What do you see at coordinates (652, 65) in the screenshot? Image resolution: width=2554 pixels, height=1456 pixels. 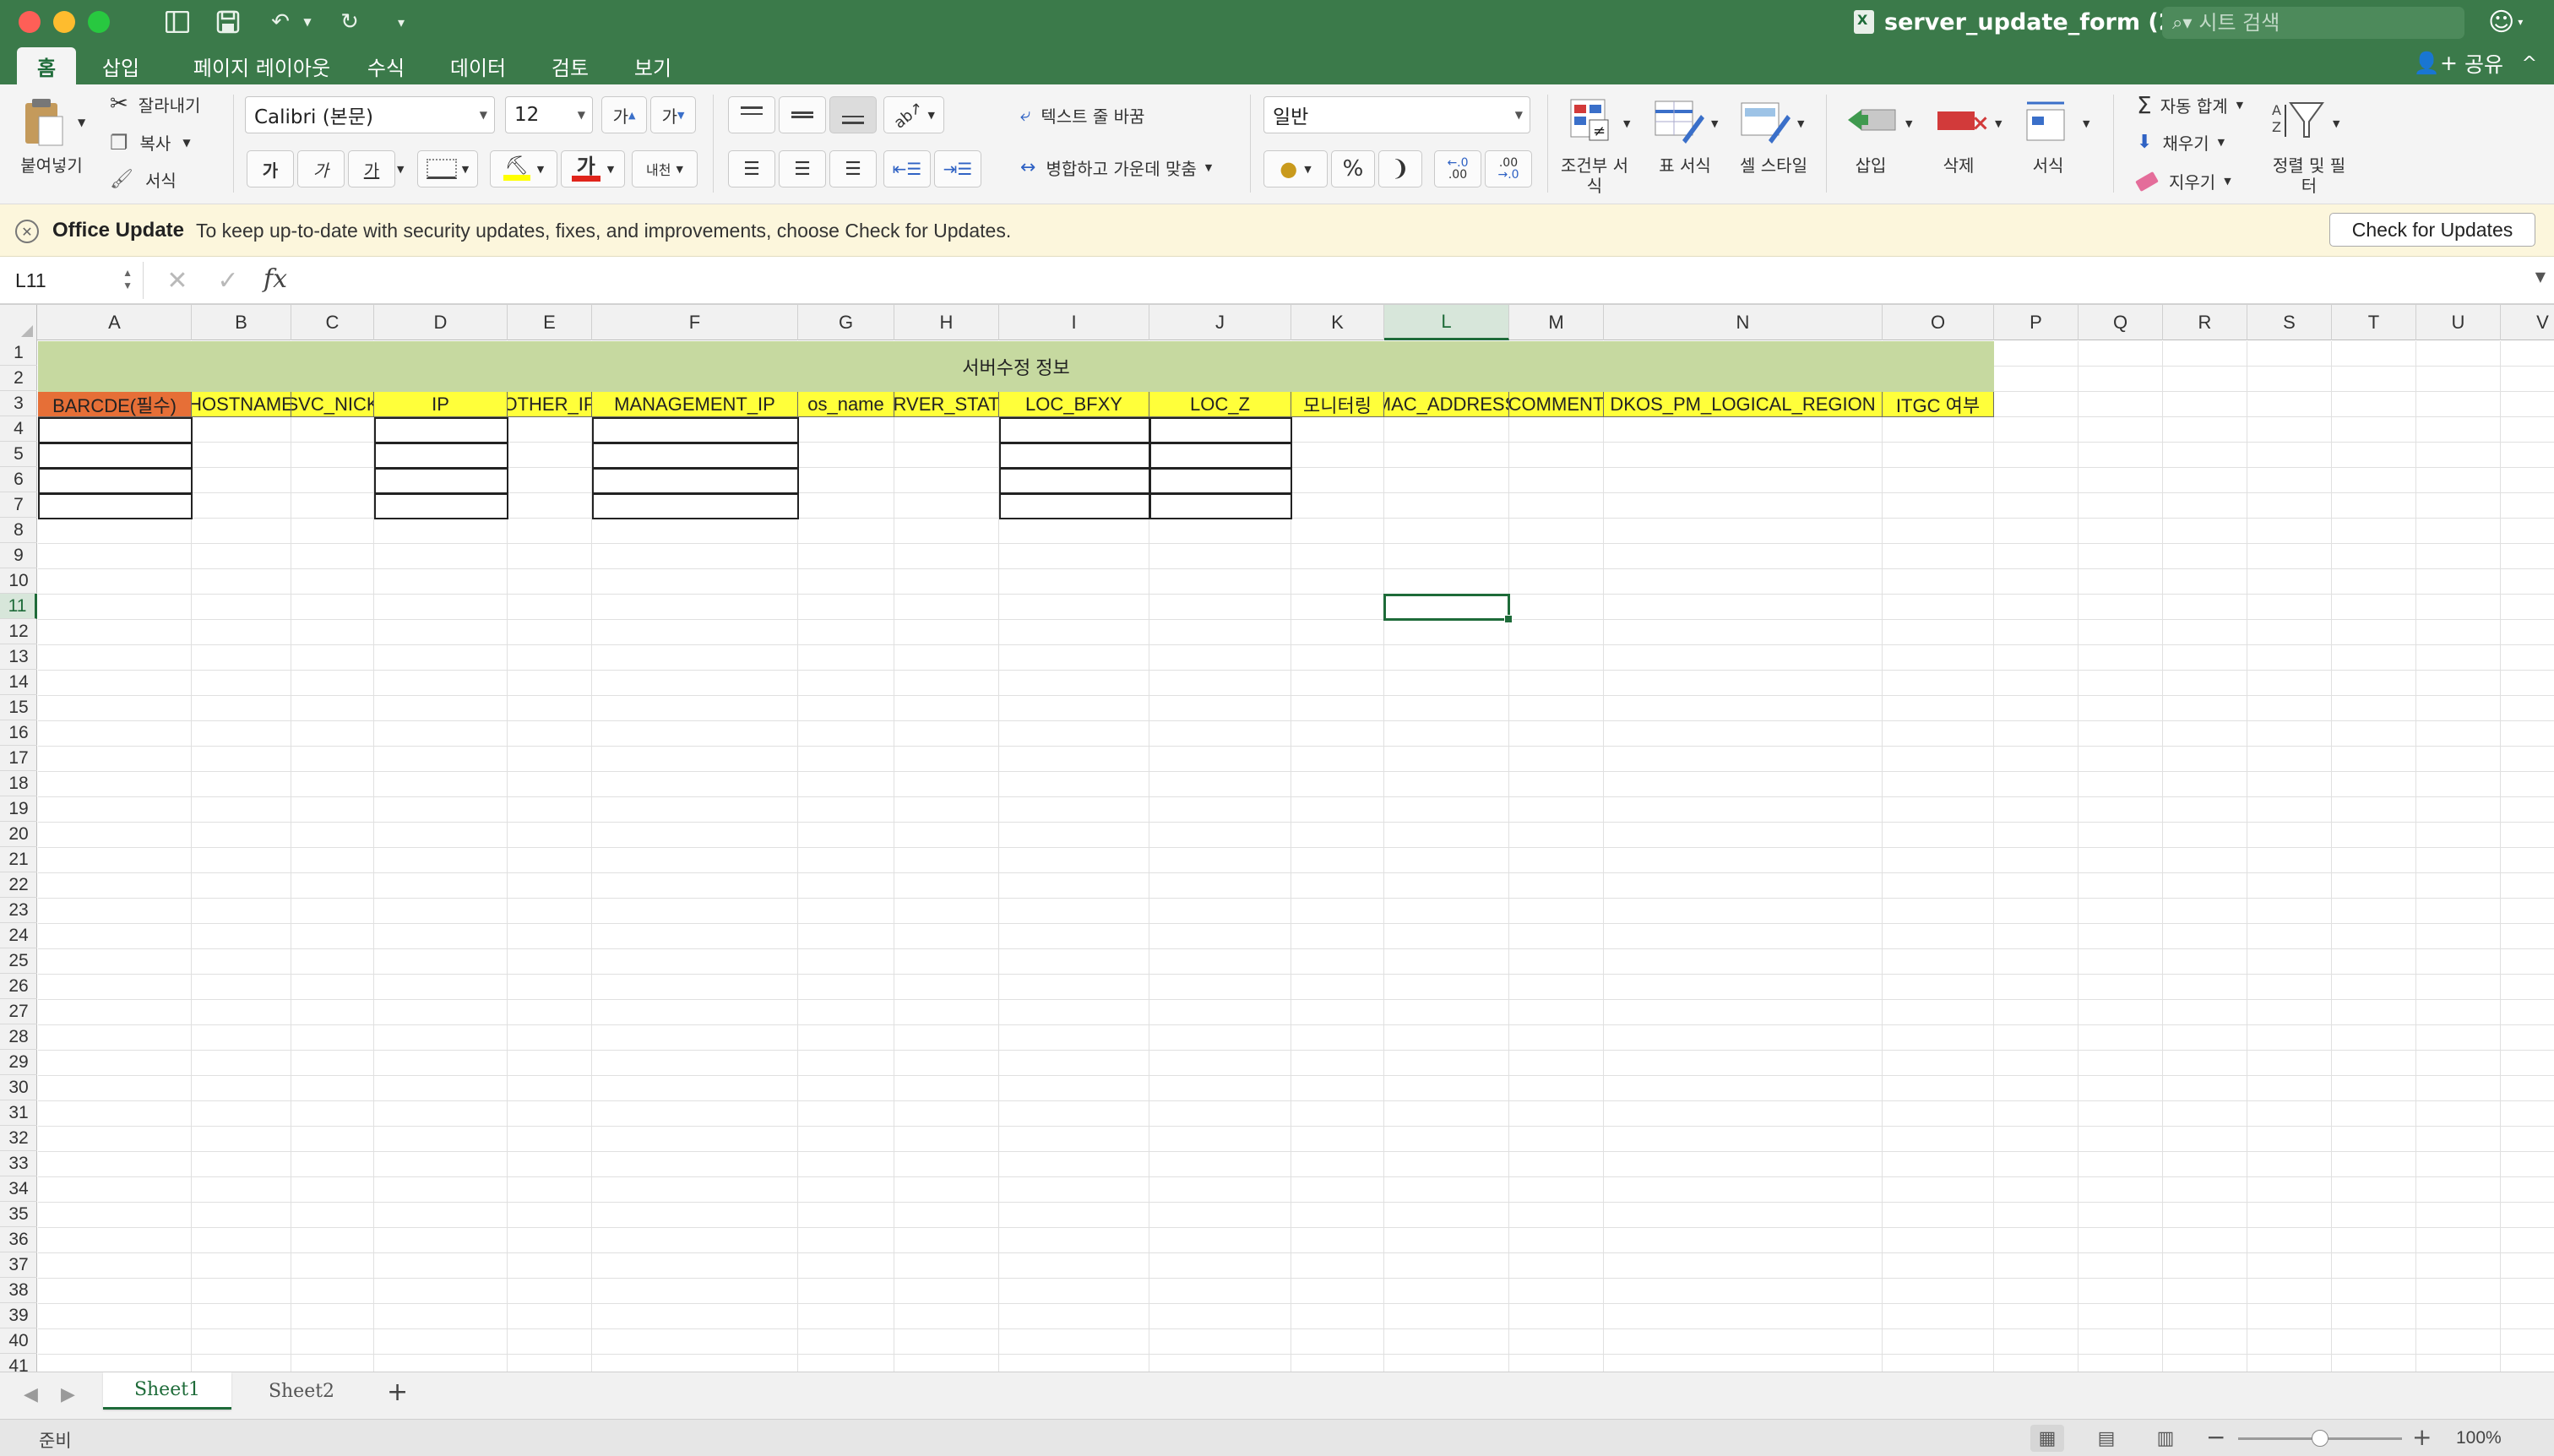 I see `tab-view: 보기` at bounding box center [652, 65].